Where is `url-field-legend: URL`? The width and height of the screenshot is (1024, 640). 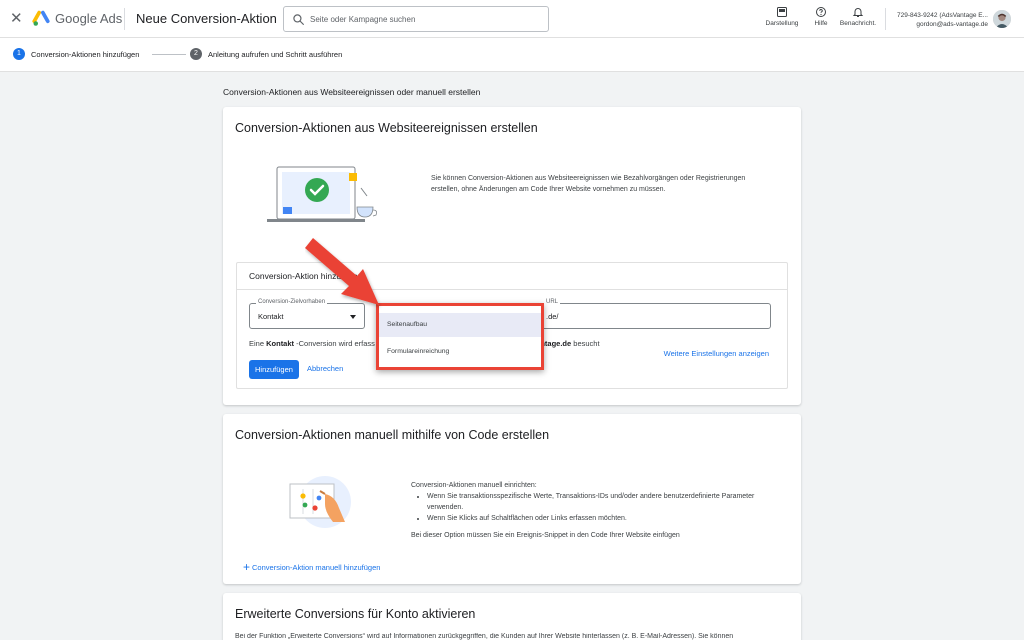 url-field-legend: URL is located at coordinates (552, 302).